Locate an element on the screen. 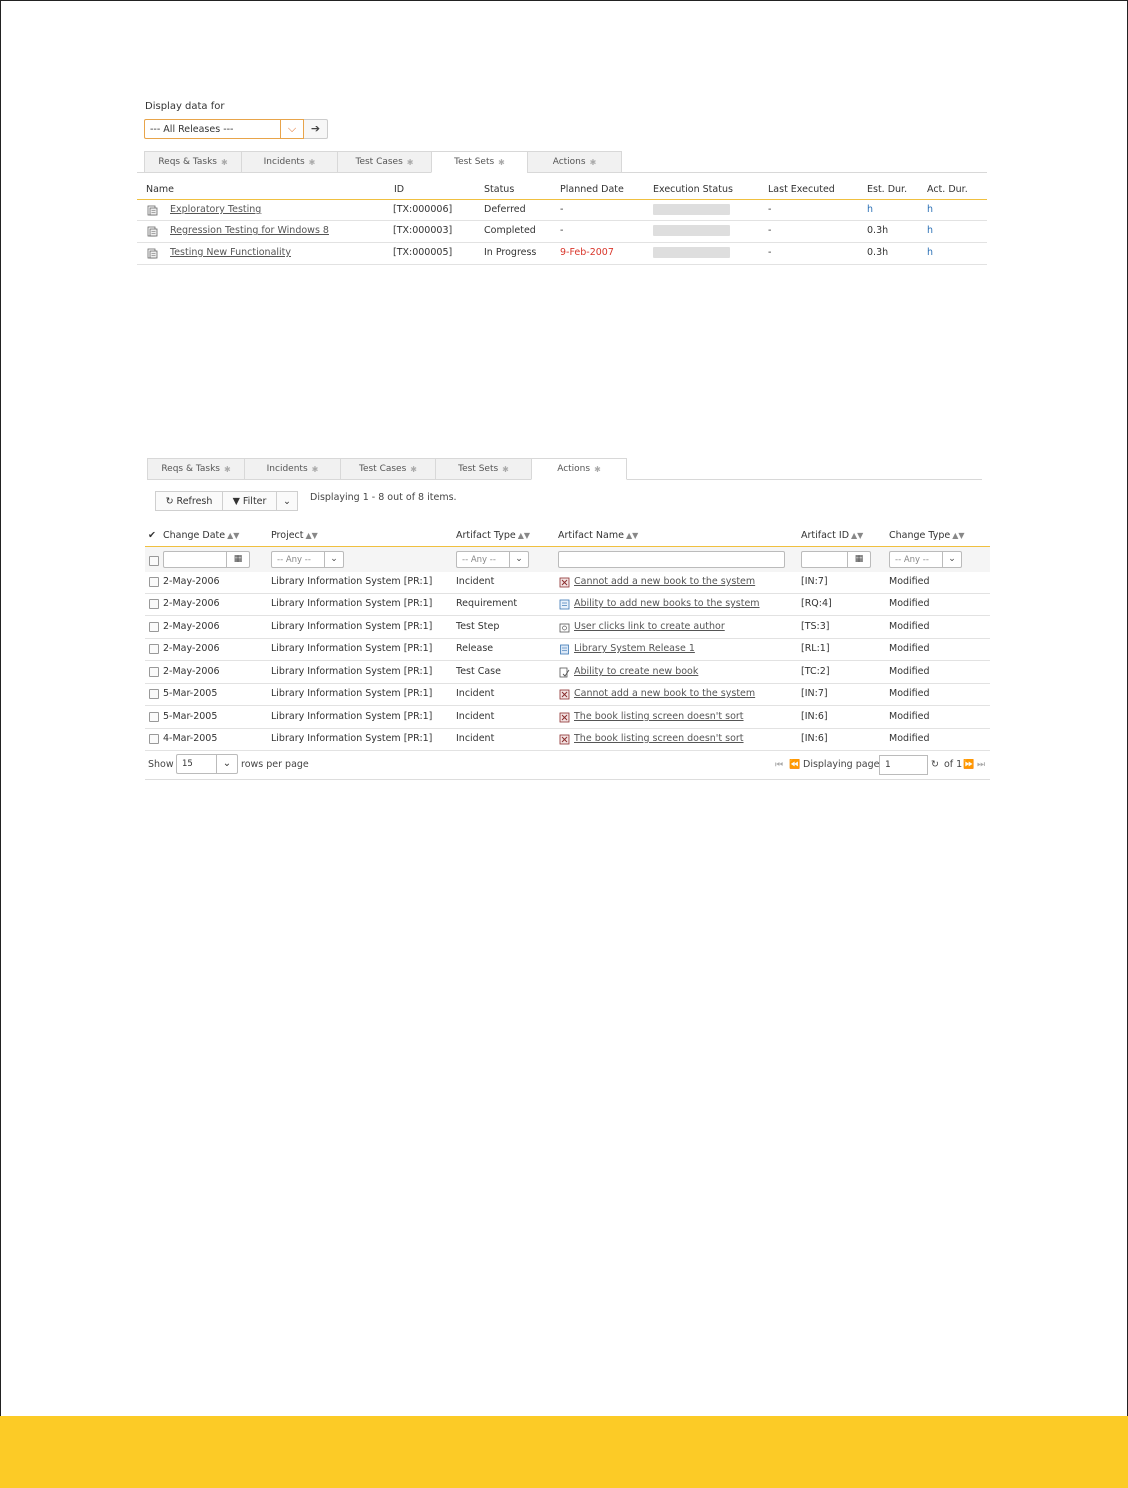  execution-status-bar is located at coordinates (691, 252).